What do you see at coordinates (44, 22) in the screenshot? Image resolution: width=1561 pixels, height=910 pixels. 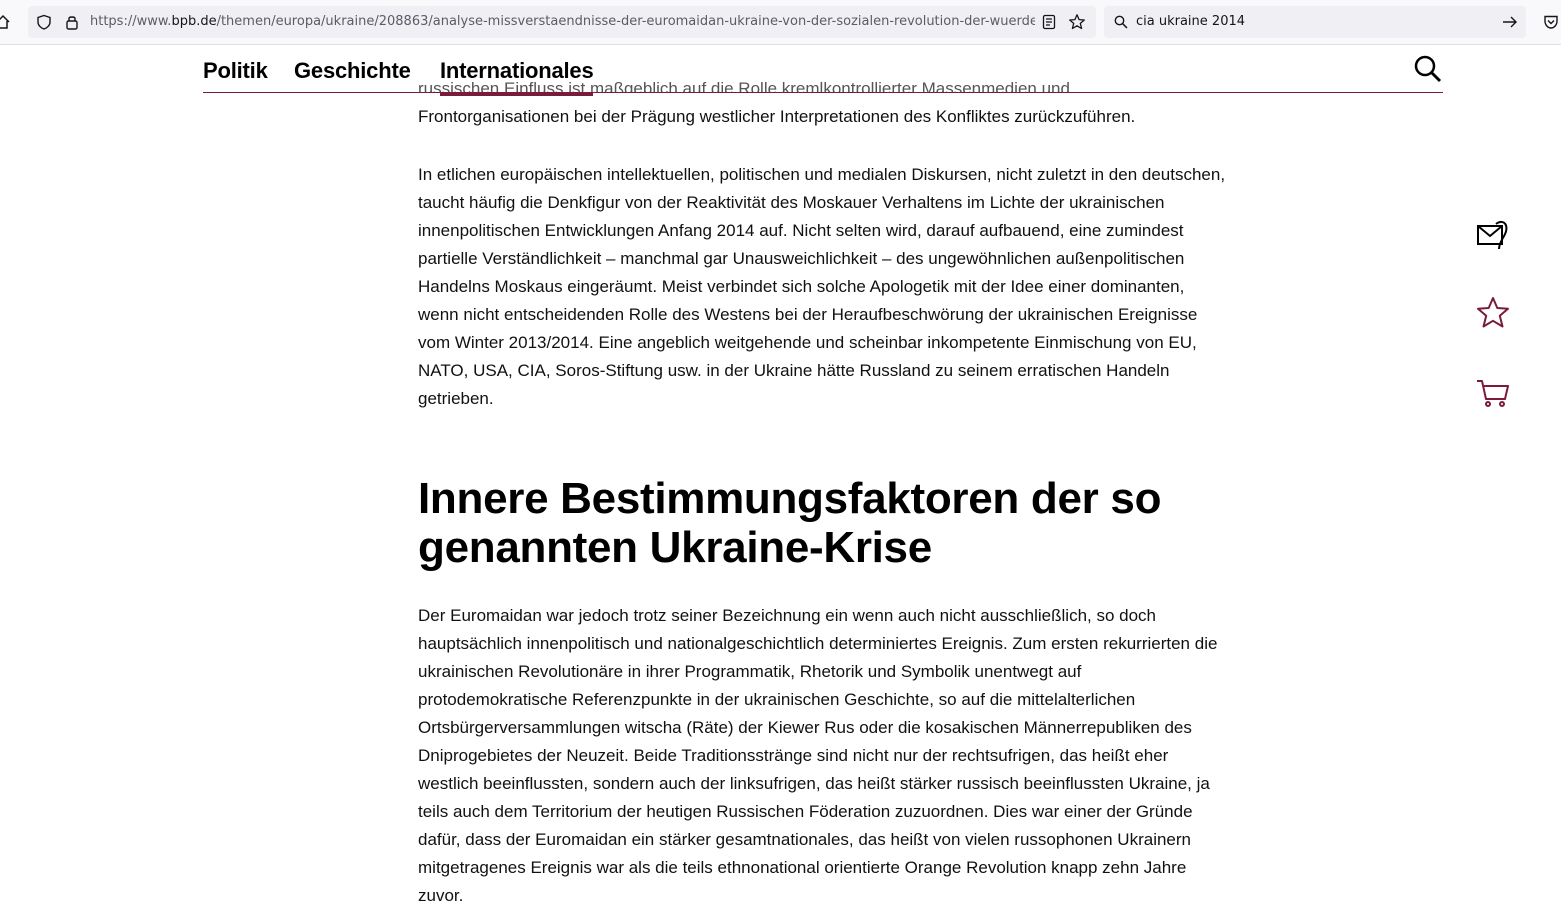 I see `shield-icon` at bounding box center [44, 22].